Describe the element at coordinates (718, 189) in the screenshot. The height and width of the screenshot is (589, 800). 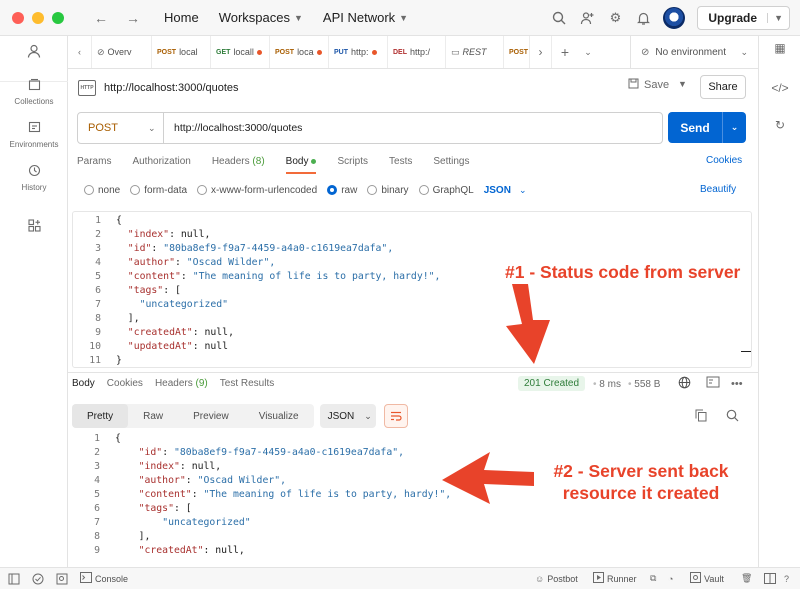
I see `beautify-link: Beautify` at that location.